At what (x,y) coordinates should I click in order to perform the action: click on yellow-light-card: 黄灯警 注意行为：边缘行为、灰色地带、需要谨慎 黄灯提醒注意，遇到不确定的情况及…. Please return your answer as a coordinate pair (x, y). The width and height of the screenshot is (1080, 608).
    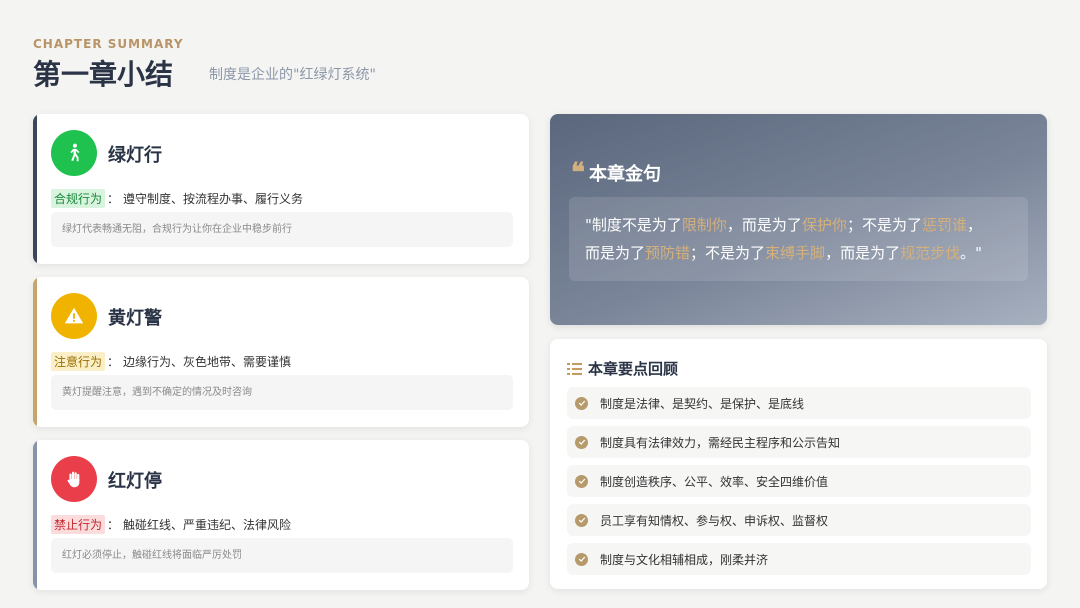
    Looking at the image, I should click on (281, 352).